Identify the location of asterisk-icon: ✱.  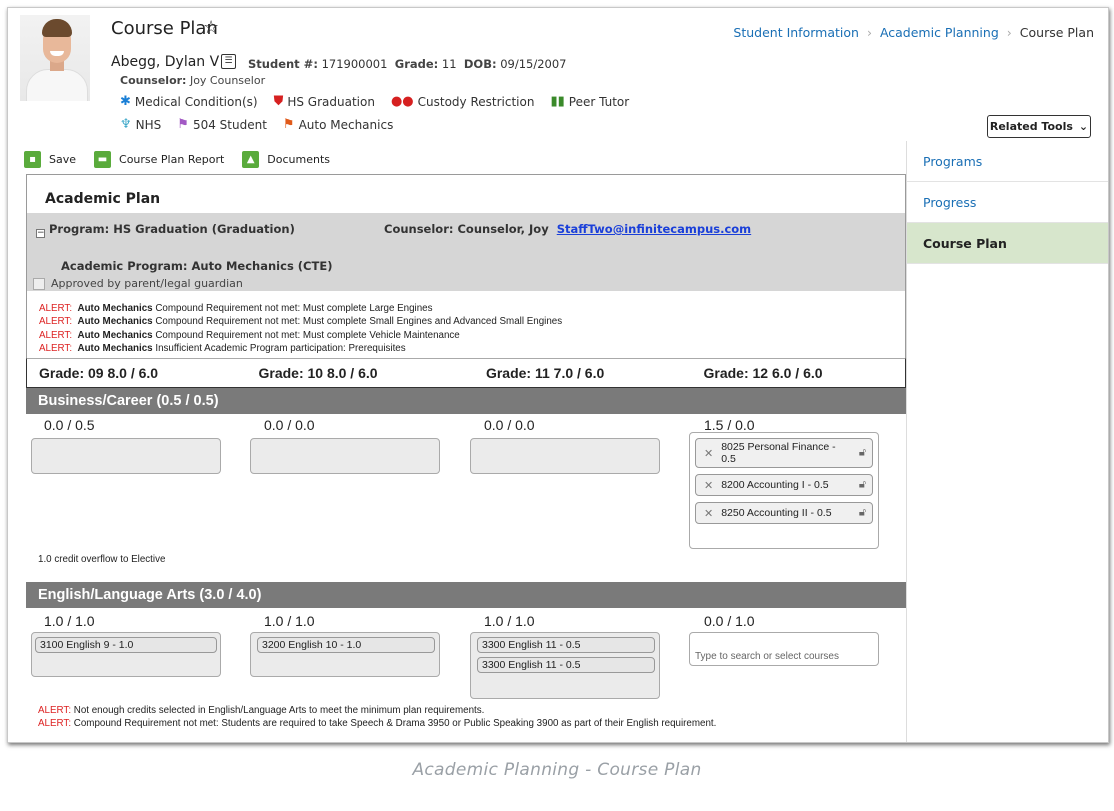
(125, 101).